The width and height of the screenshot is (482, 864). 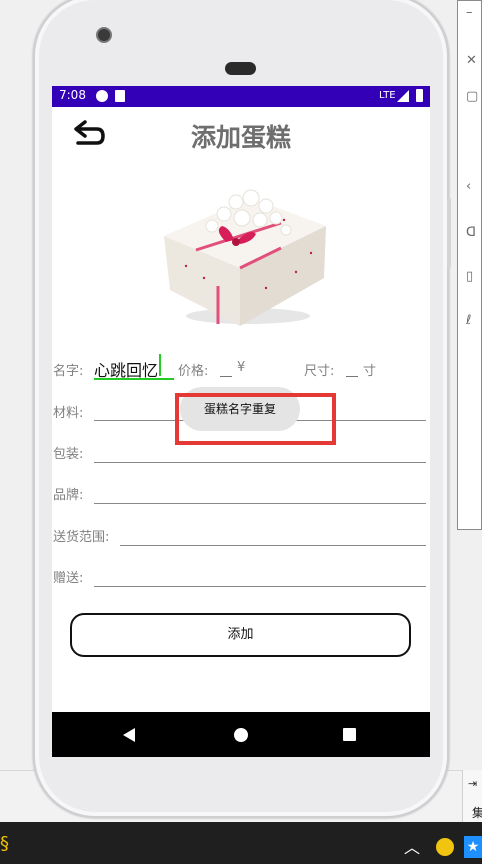 What do you see at coordinates (445, 847) in the screenshot?
I see `tray-app-icon` at bounding box center [445, 847].